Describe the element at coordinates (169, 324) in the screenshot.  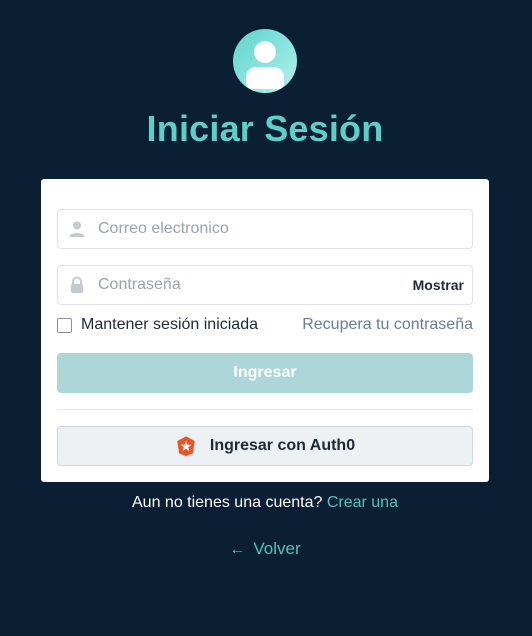
I see `remember-me-label: Mantener sesión iniciada` at that location.